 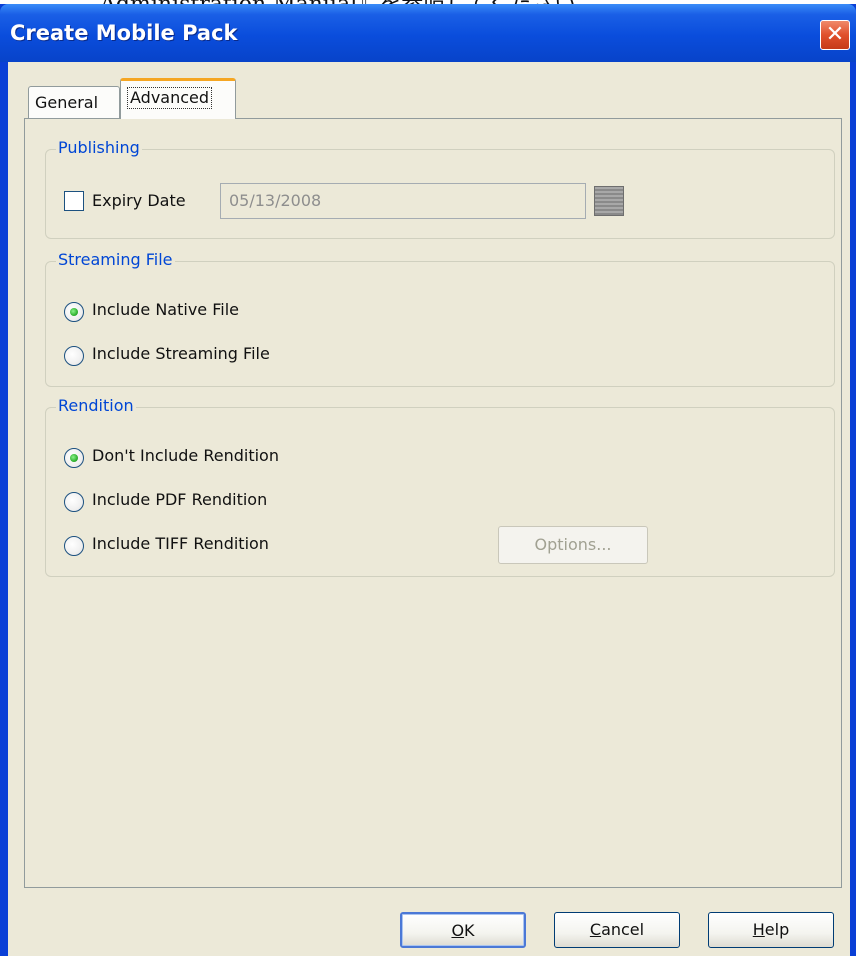 What do you see at coordinates (96, 405) in the screenshot?
I see `rendition-group-label: Rendition` at bounding box center [96, 405].